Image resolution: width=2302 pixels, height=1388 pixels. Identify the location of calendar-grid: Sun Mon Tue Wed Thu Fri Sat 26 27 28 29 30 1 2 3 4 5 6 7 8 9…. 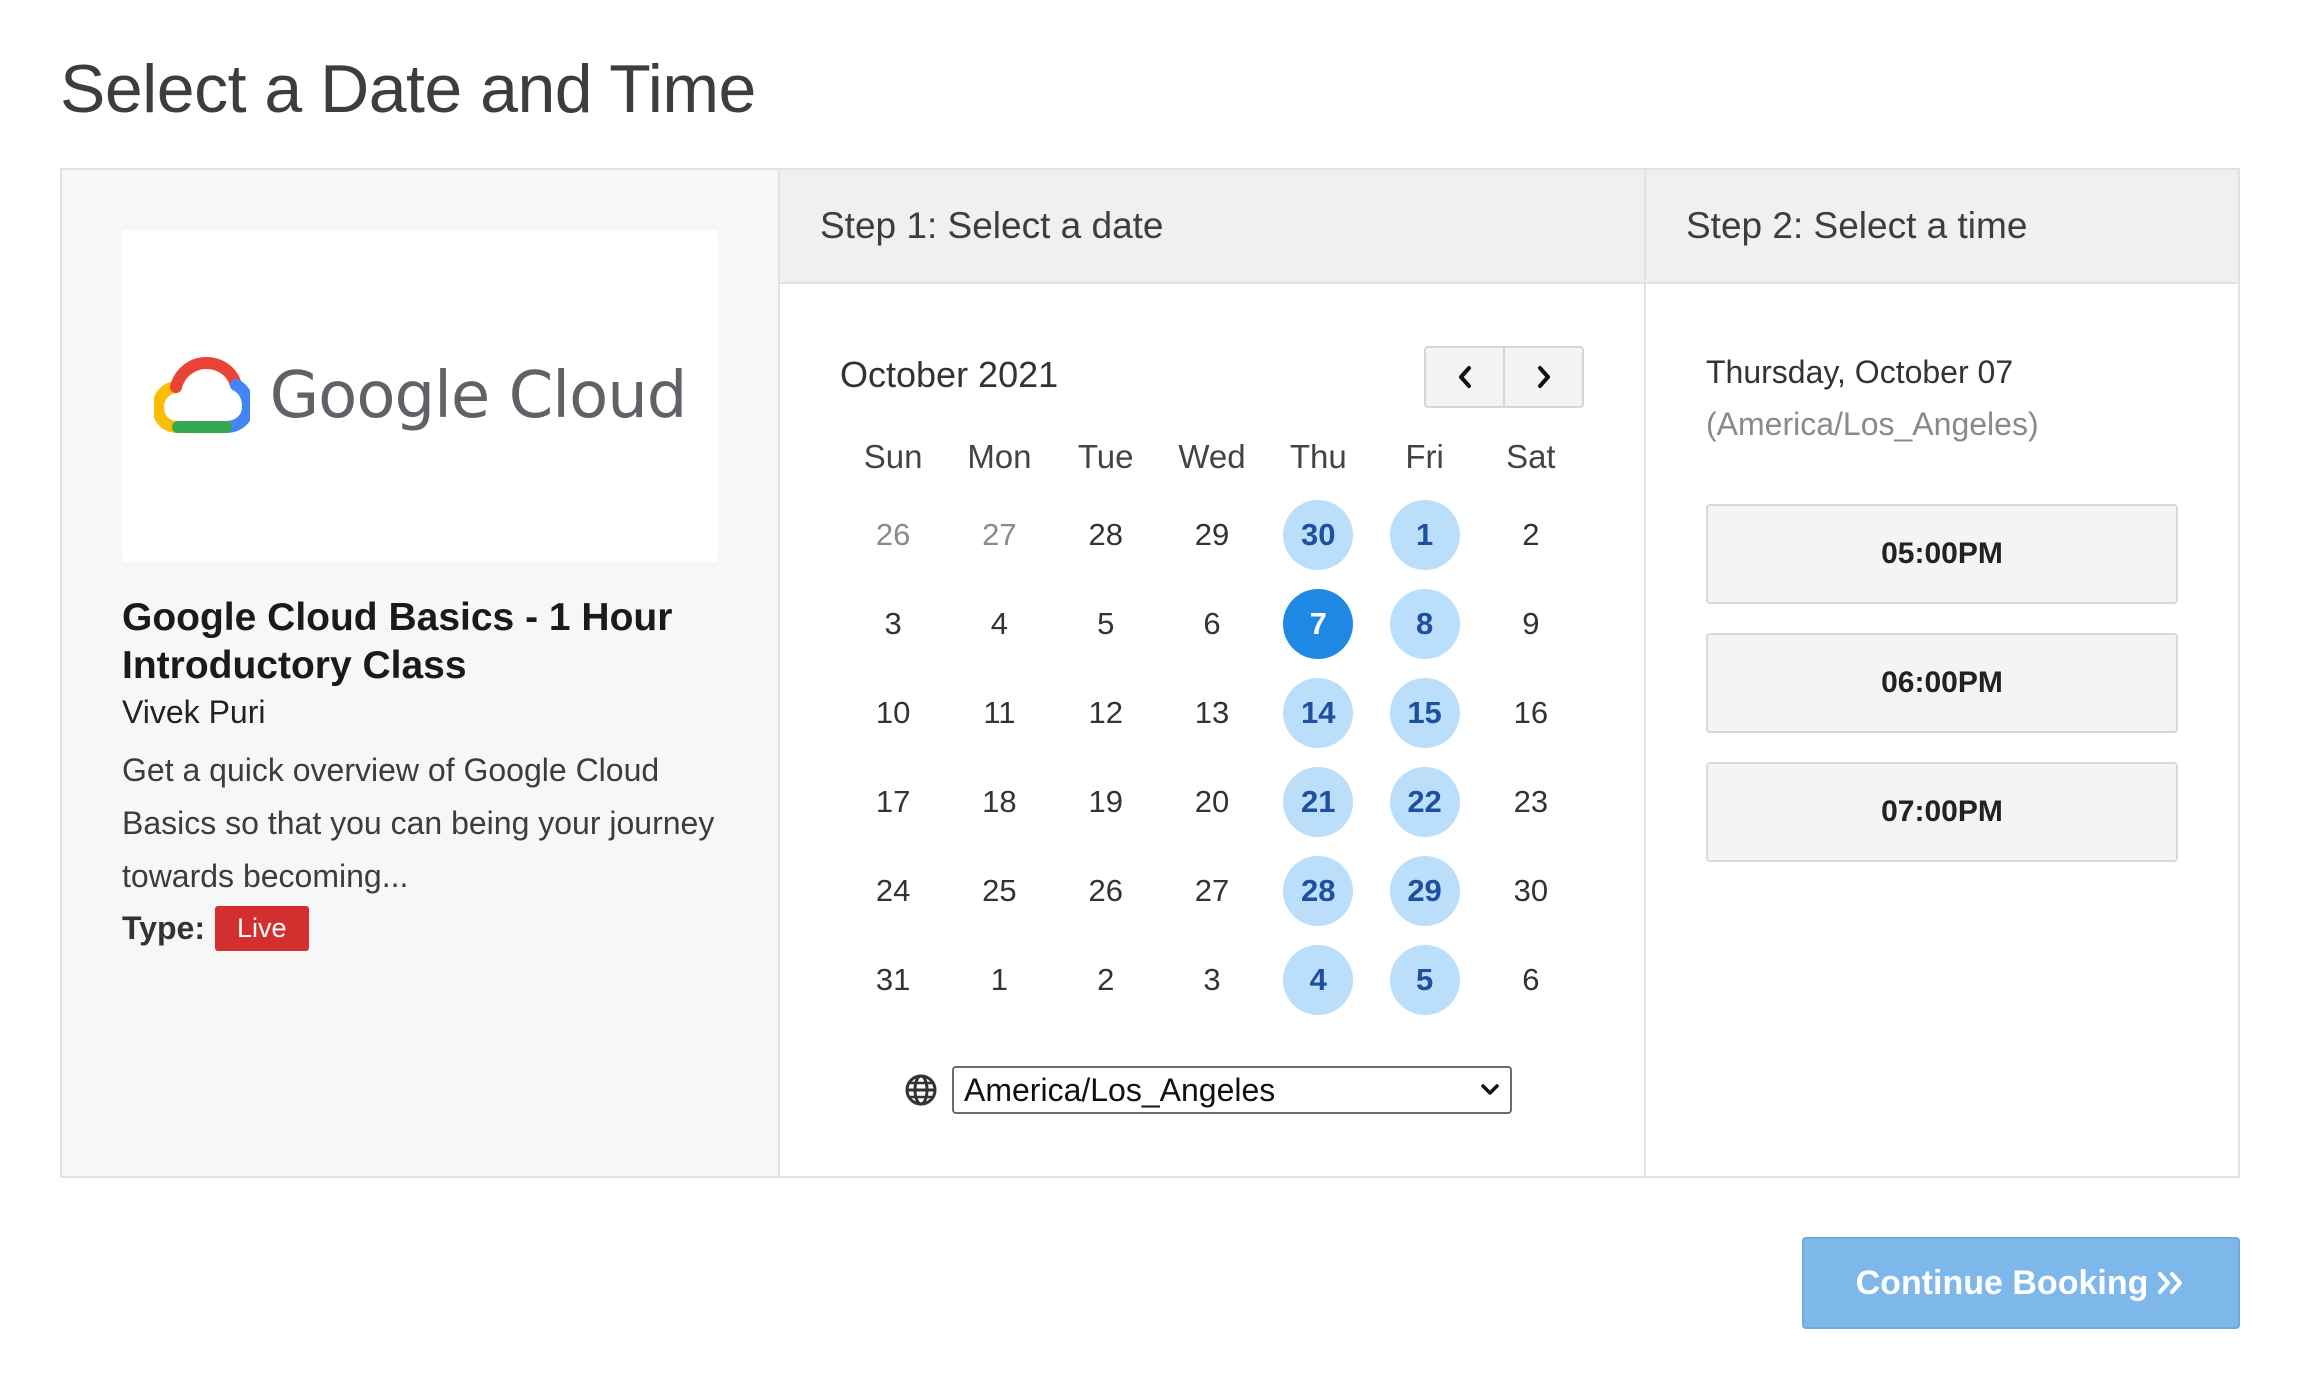
(1212, 724).